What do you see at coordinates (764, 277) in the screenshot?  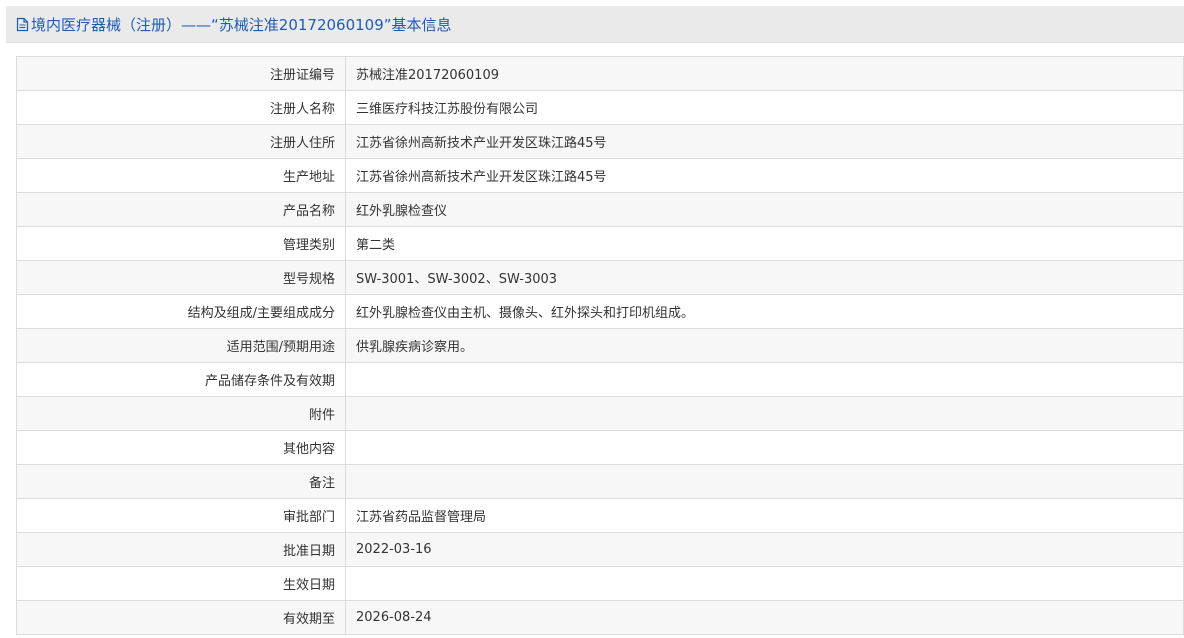 I see `row-value: SW-3001、SW-3002、SW-3003` at bounding box center [764, 277].